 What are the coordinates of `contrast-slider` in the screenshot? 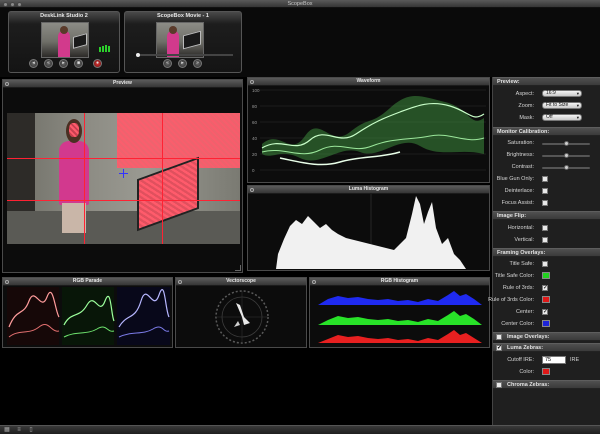 It's located at (566, 167).